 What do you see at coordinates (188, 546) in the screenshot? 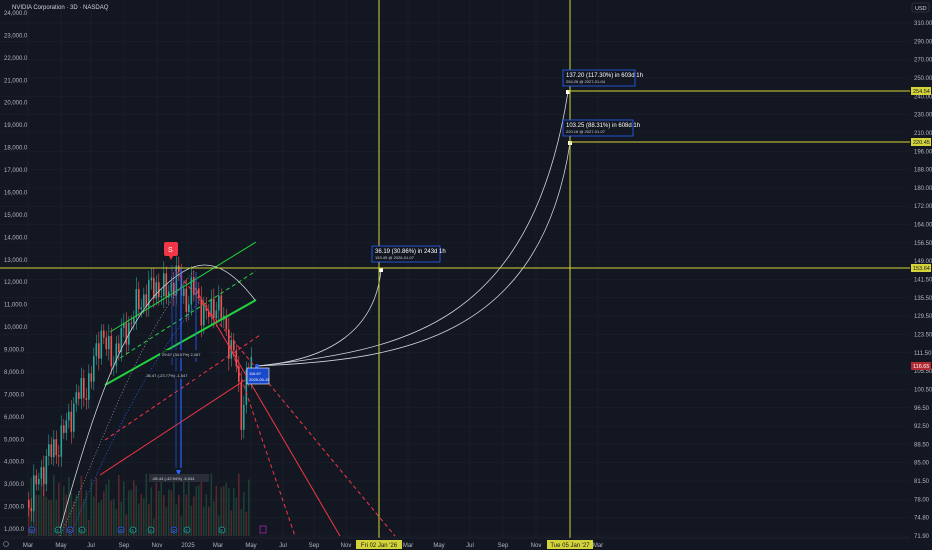
I see `time-tick-label: 2025` at bounding box center [188, 546].